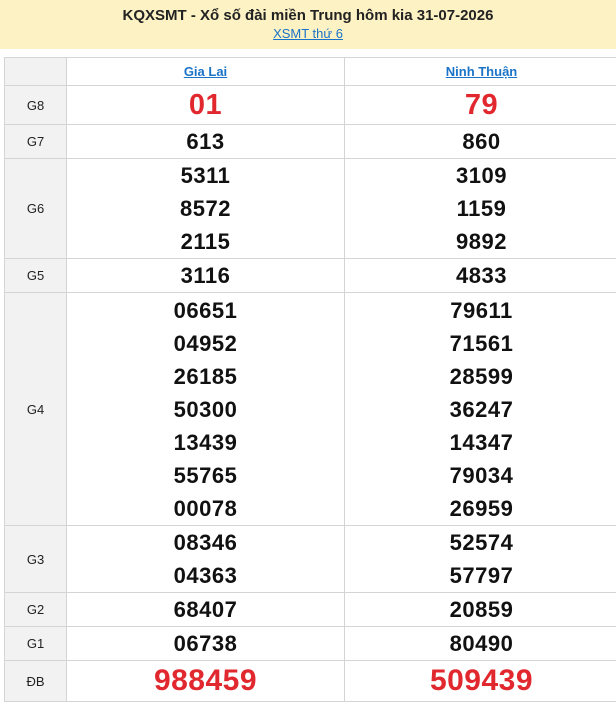  Describe the element at coordinates (35, 141) in the screenshot. I see `prize-label: G7` at that location.